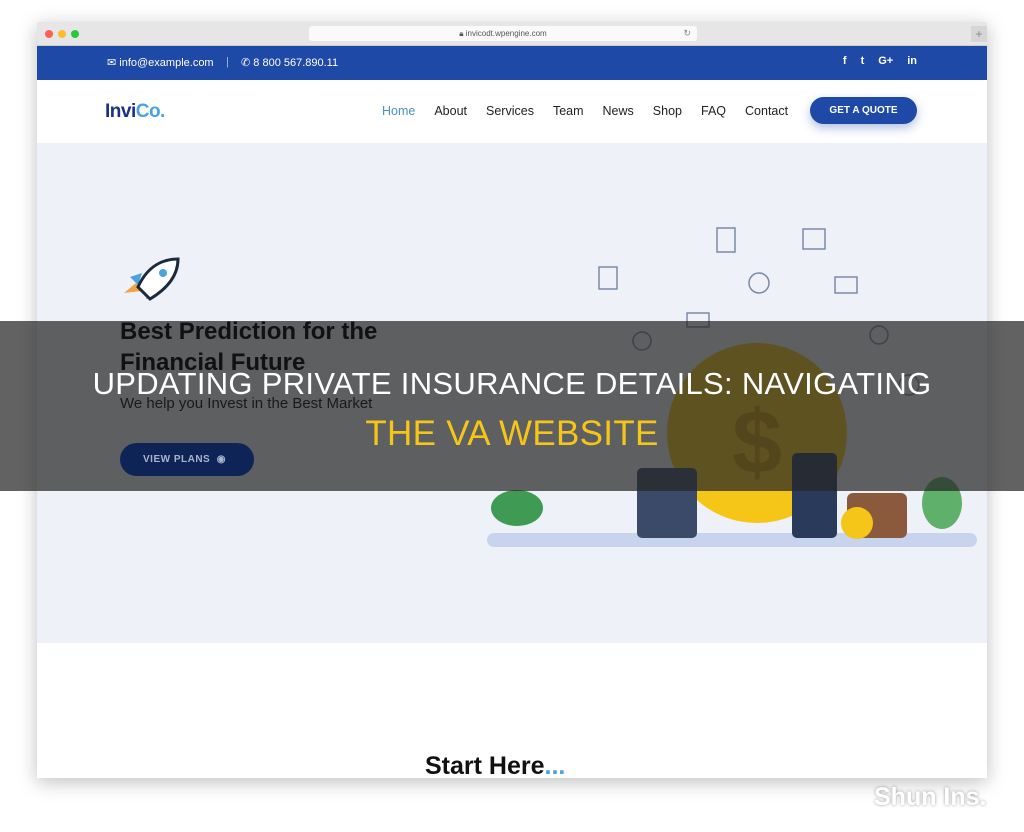  What do you see at coordinates (930, 797) in the screenshot?
I see `watermark: Shun Ins.` at bounding box center [930, 797].